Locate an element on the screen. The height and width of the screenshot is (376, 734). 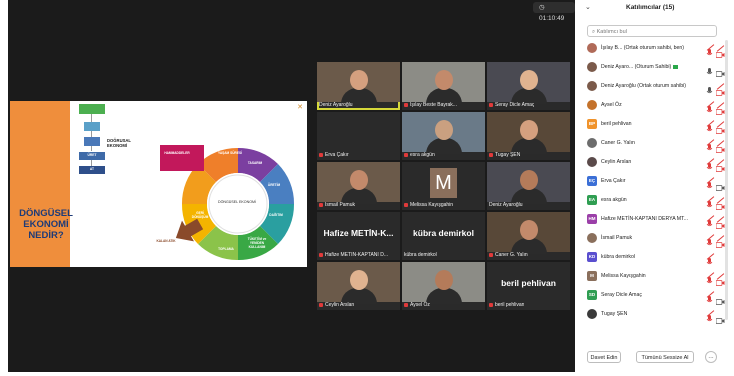
participant-row: KD kübra demirkol is located at coordinates (657, 257).